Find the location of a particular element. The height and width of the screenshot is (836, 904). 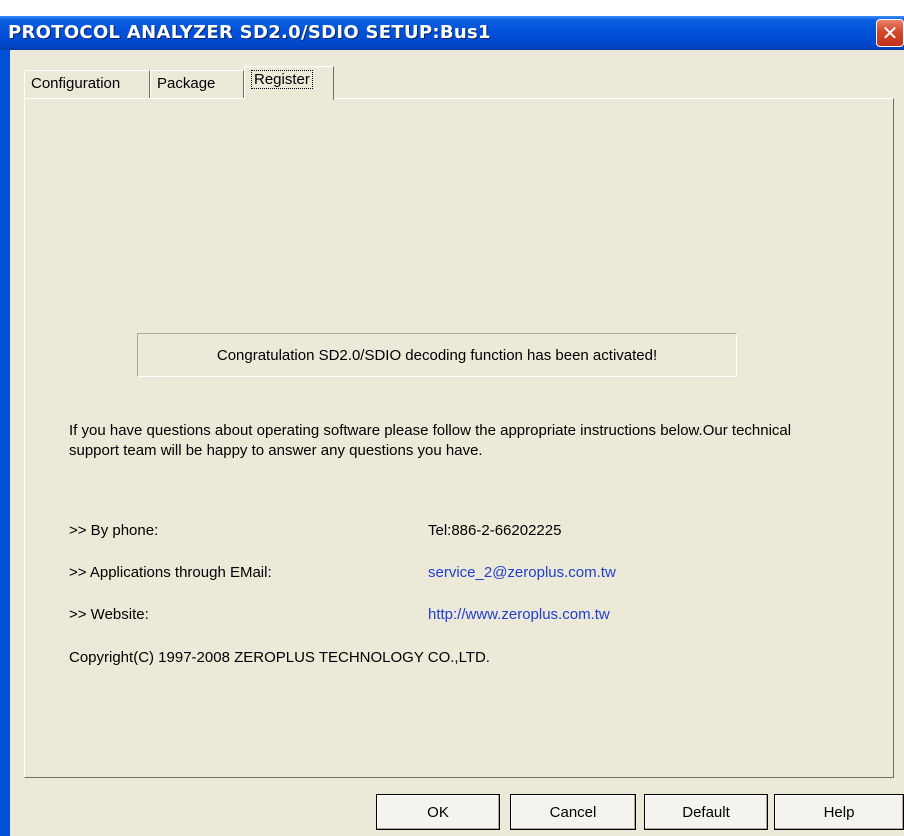

help-button-label: Help is located at coordinates (839, 812).